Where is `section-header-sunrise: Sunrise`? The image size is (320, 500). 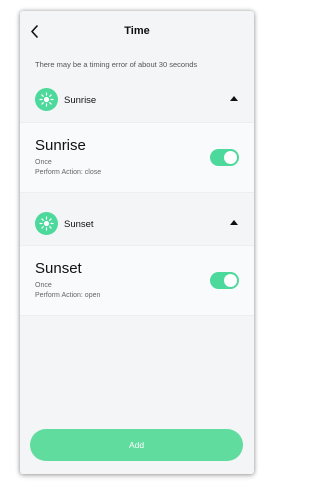 section-header-sunrise: Sunrise is located at coordinates (137, 100).